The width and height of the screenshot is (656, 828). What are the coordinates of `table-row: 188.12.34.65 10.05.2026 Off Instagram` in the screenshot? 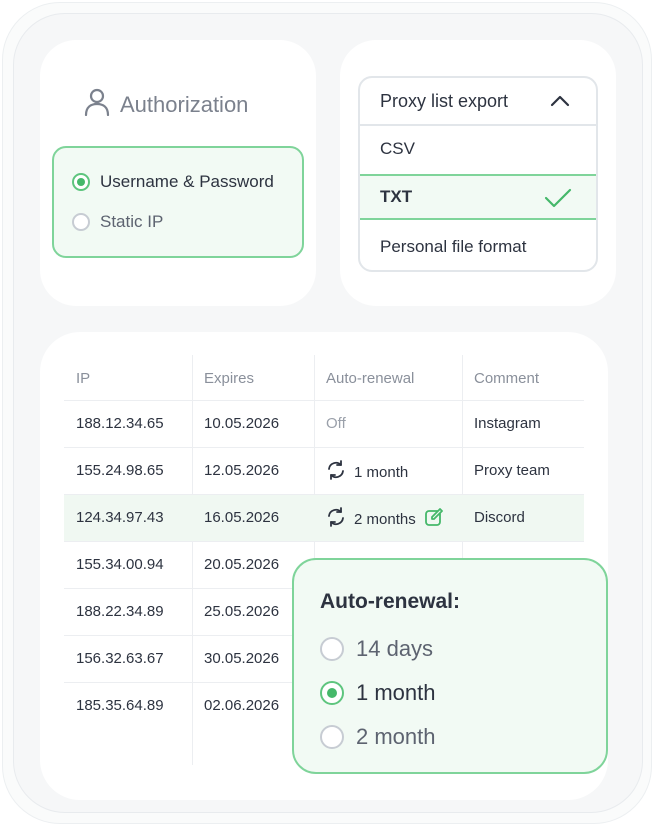 It's located at (324, 423).